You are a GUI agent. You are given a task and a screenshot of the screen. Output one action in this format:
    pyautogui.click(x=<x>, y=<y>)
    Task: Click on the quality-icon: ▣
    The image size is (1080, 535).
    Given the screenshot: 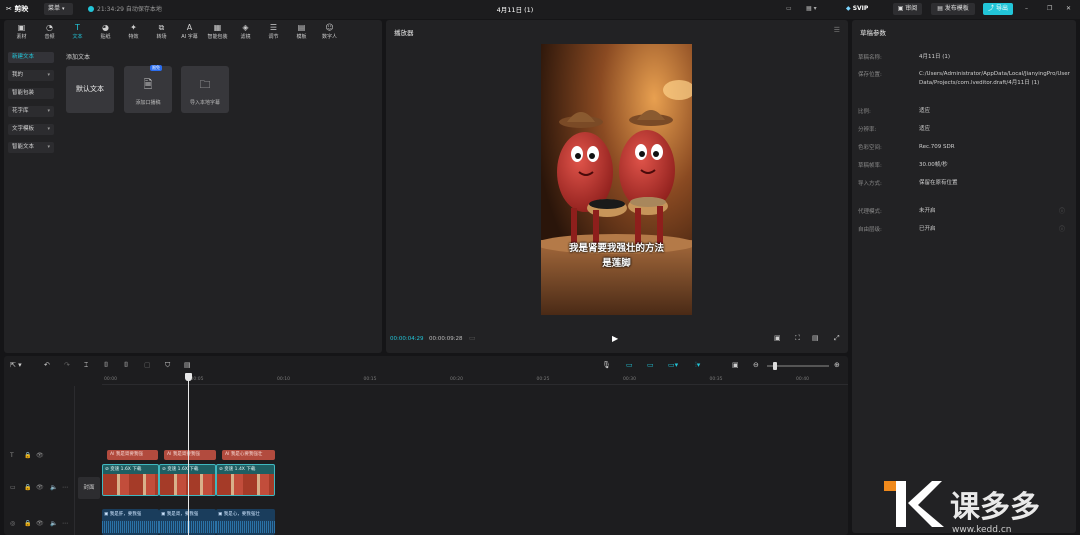 What is the action you would take?
    pyautogui.click(x=777, y=338)
    